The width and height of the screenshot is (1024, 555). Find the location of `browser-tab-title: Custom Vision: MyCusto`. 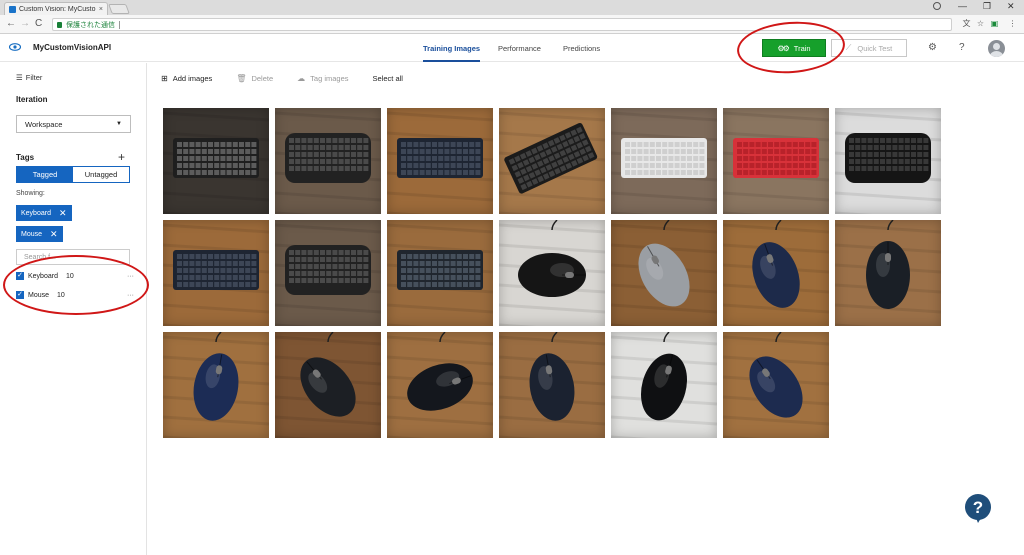

browser-tab-title: Custom Vision: MyCusto is located at coordinates (57, 9).